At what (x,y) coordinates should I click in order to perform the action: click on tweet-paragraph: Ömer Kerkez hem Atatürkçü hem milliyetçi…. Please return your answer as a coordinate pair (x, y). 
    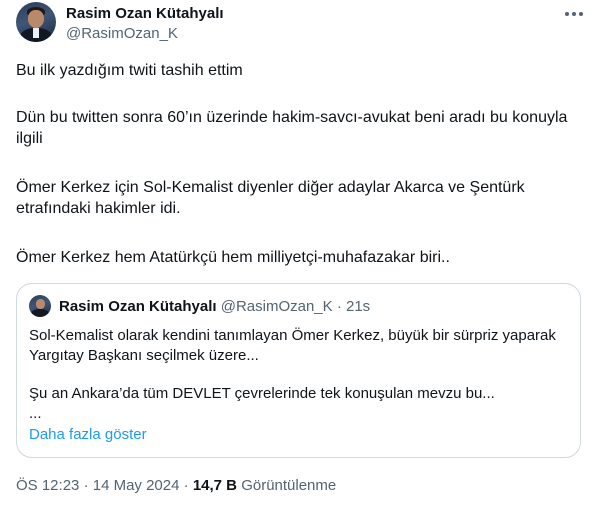
    Looking at the image, I should click on (233, 257).